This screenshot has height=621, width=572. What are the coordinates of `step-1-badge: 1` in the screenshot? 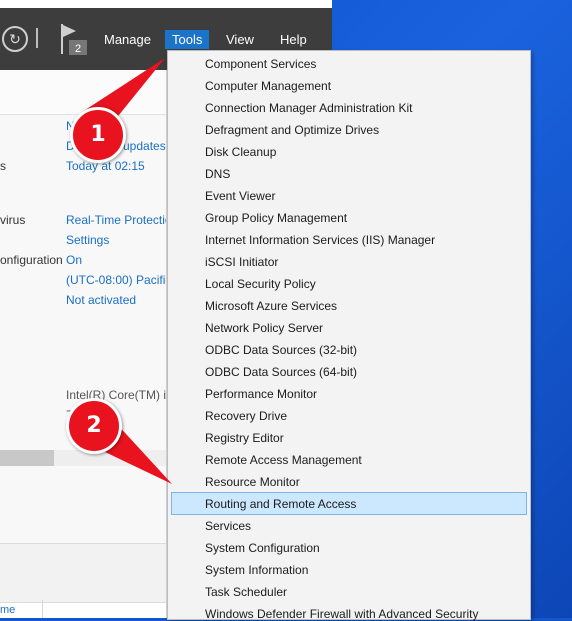 It's located at (98, 135).